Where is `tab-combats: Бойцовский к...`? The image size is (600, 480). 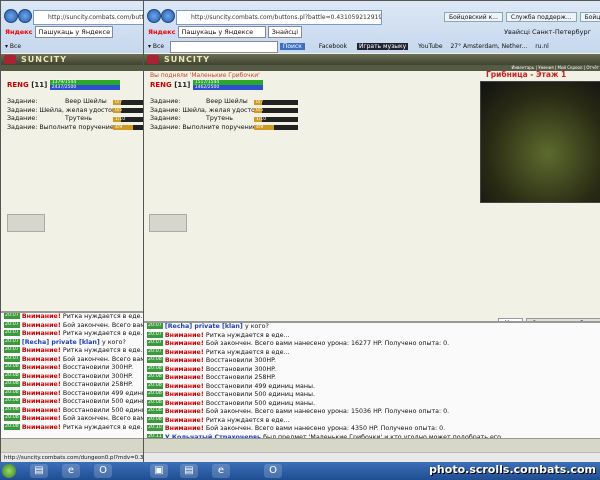 tab-combats: Бойцовский к... is located at coordinates (473, 17).